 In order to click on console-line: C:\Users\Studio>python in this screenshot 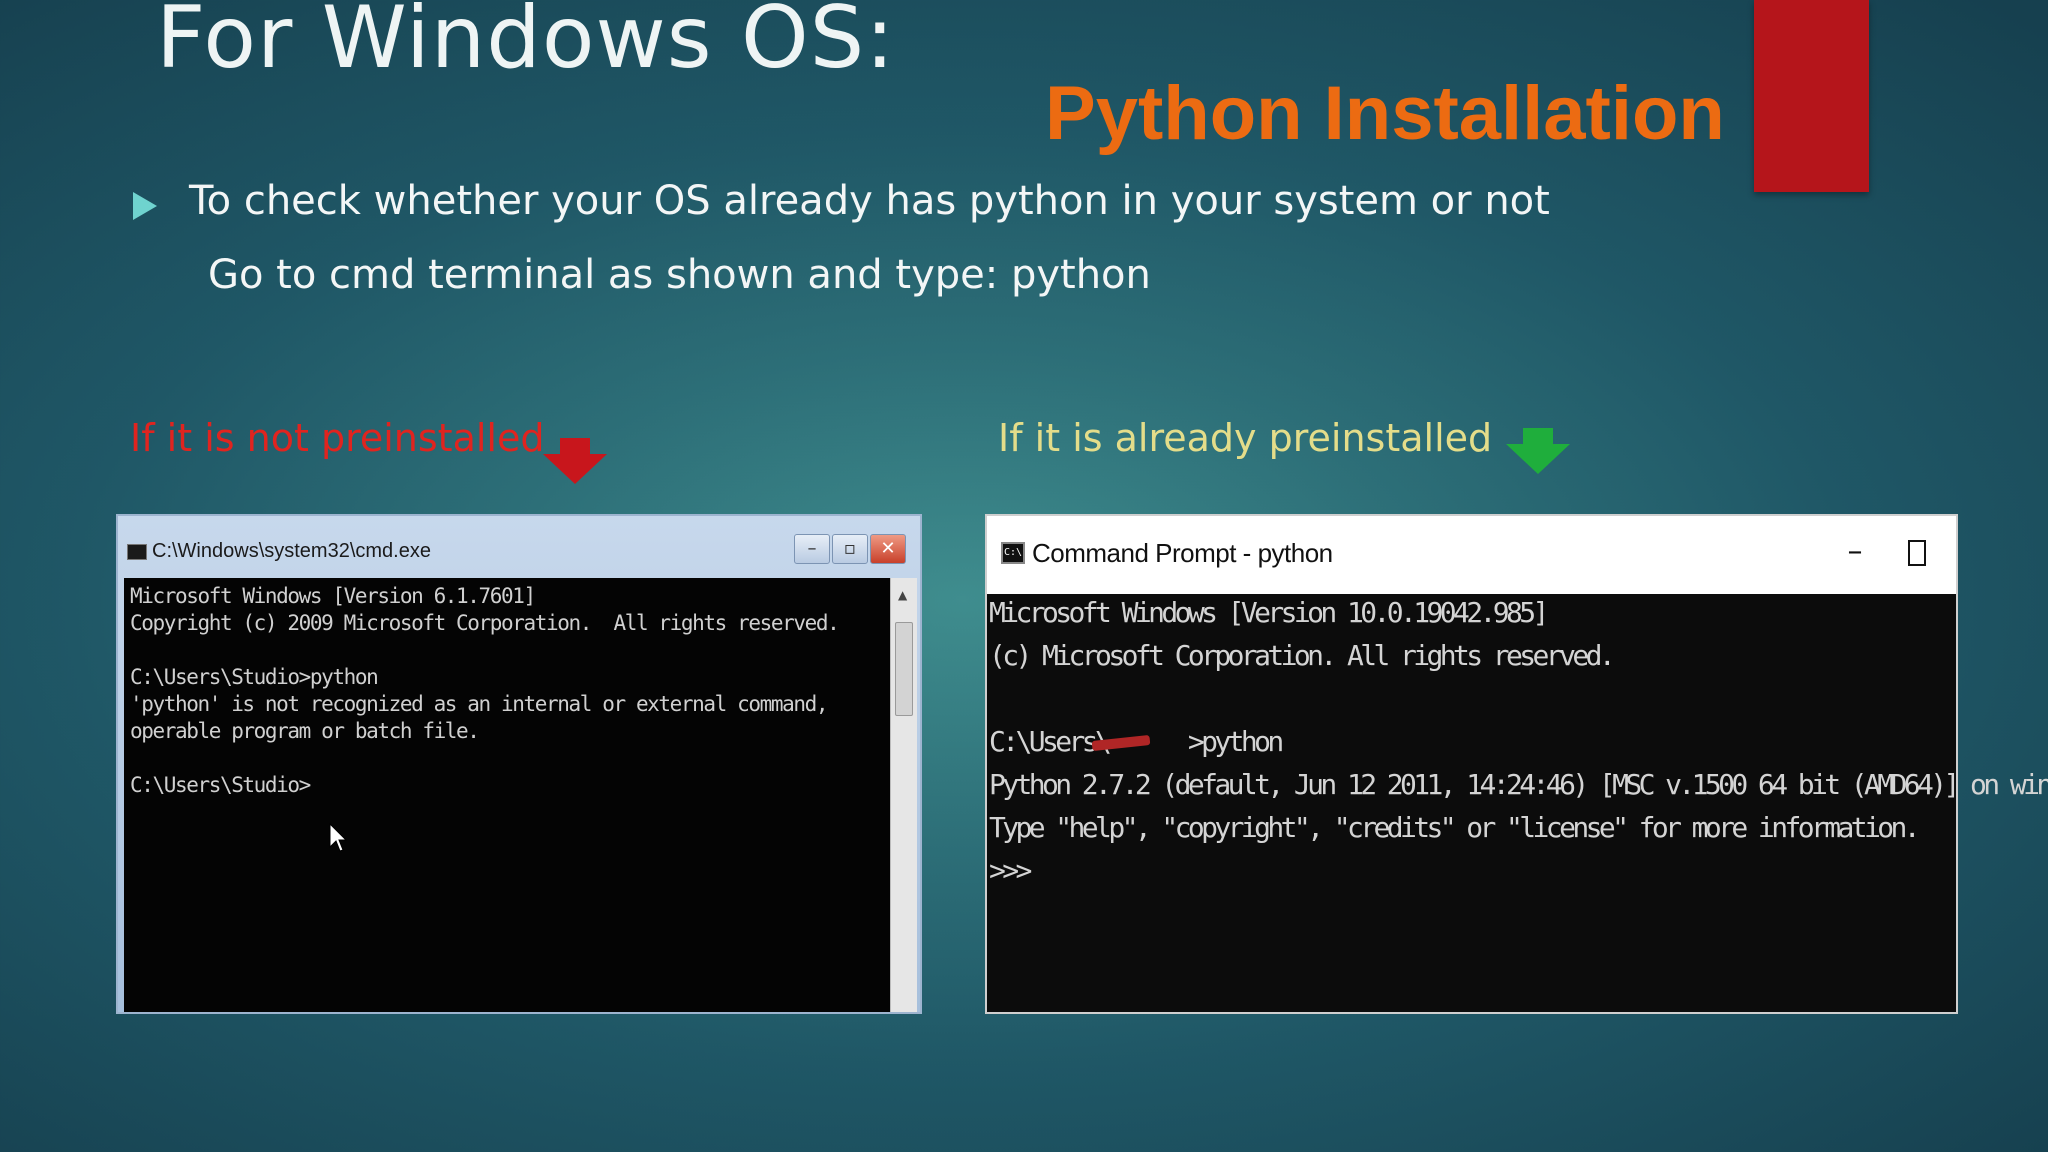, I will do `click(254, 677)`.